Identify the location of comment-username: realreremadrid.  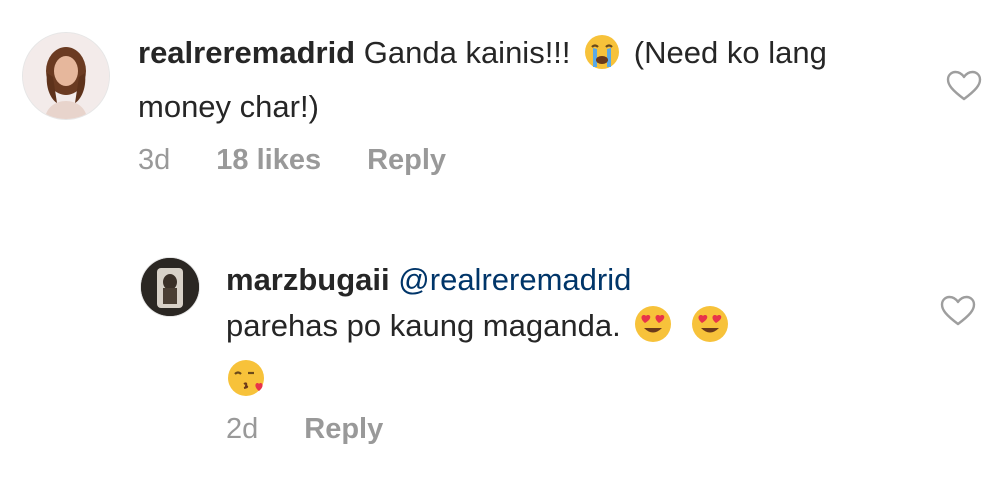
(246, 52).